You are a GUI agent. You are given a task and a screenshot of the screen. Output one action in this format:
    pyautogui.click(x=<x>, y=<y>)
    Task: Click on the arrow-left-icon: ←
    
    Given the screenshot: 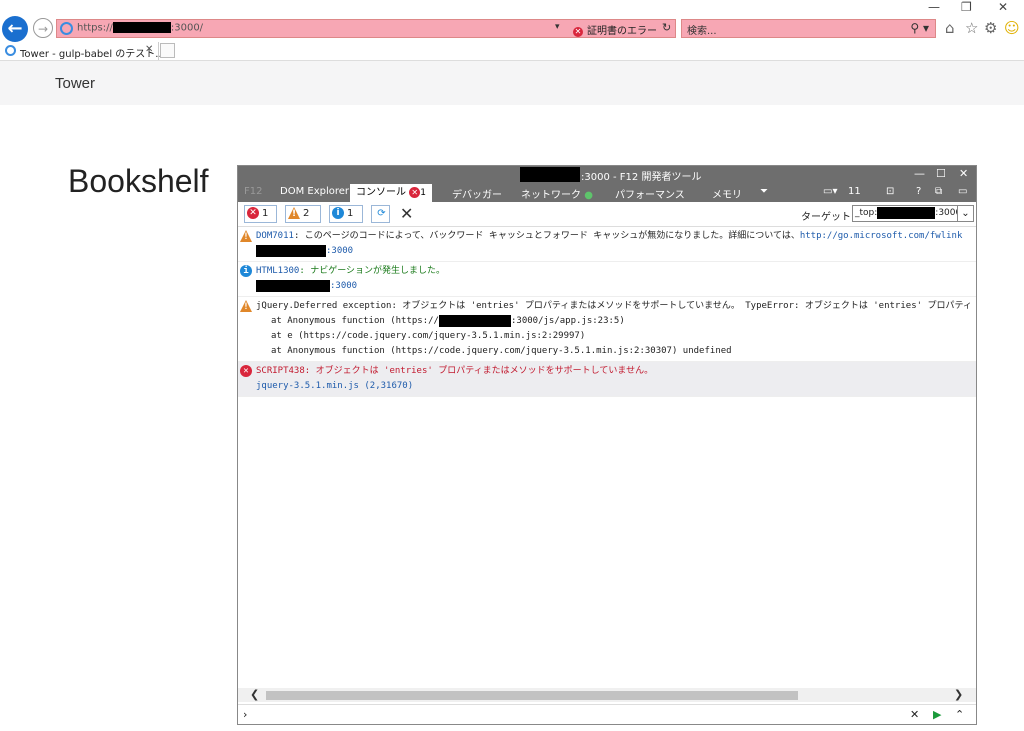 What is the action you would take?
    pyautogui.click(x=15, y=28)
    